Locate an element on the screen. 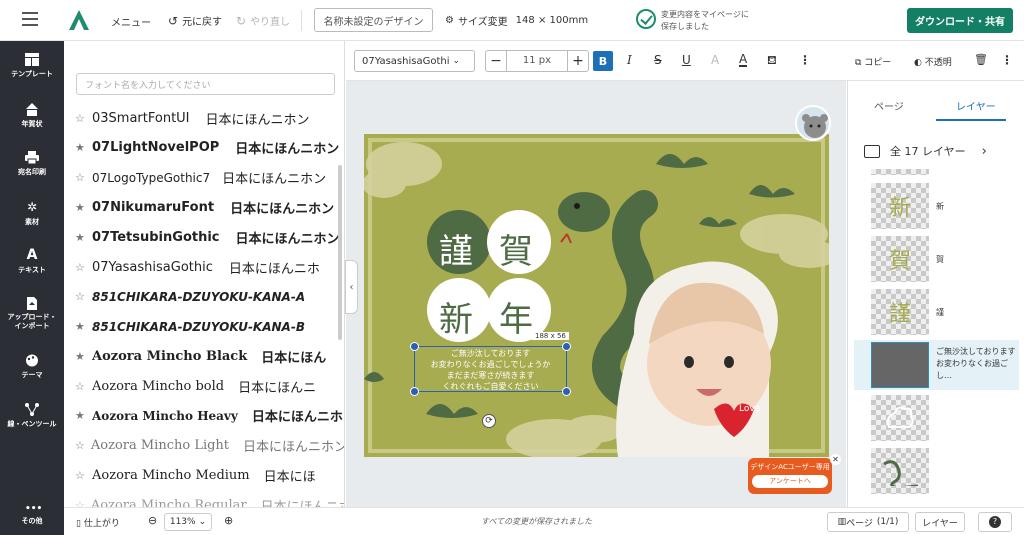 The width and height of the screenshot is (1024, 535). redo-button: ↻ やり直し is located at coordinates (263, 21).